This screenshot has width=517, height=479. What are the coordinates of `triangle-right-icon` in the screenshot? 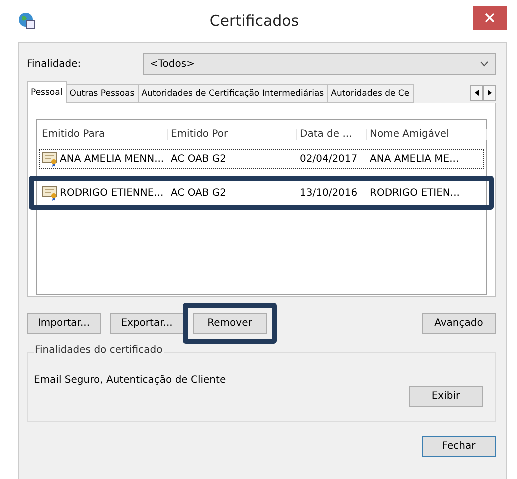 It's located at (490, 93).